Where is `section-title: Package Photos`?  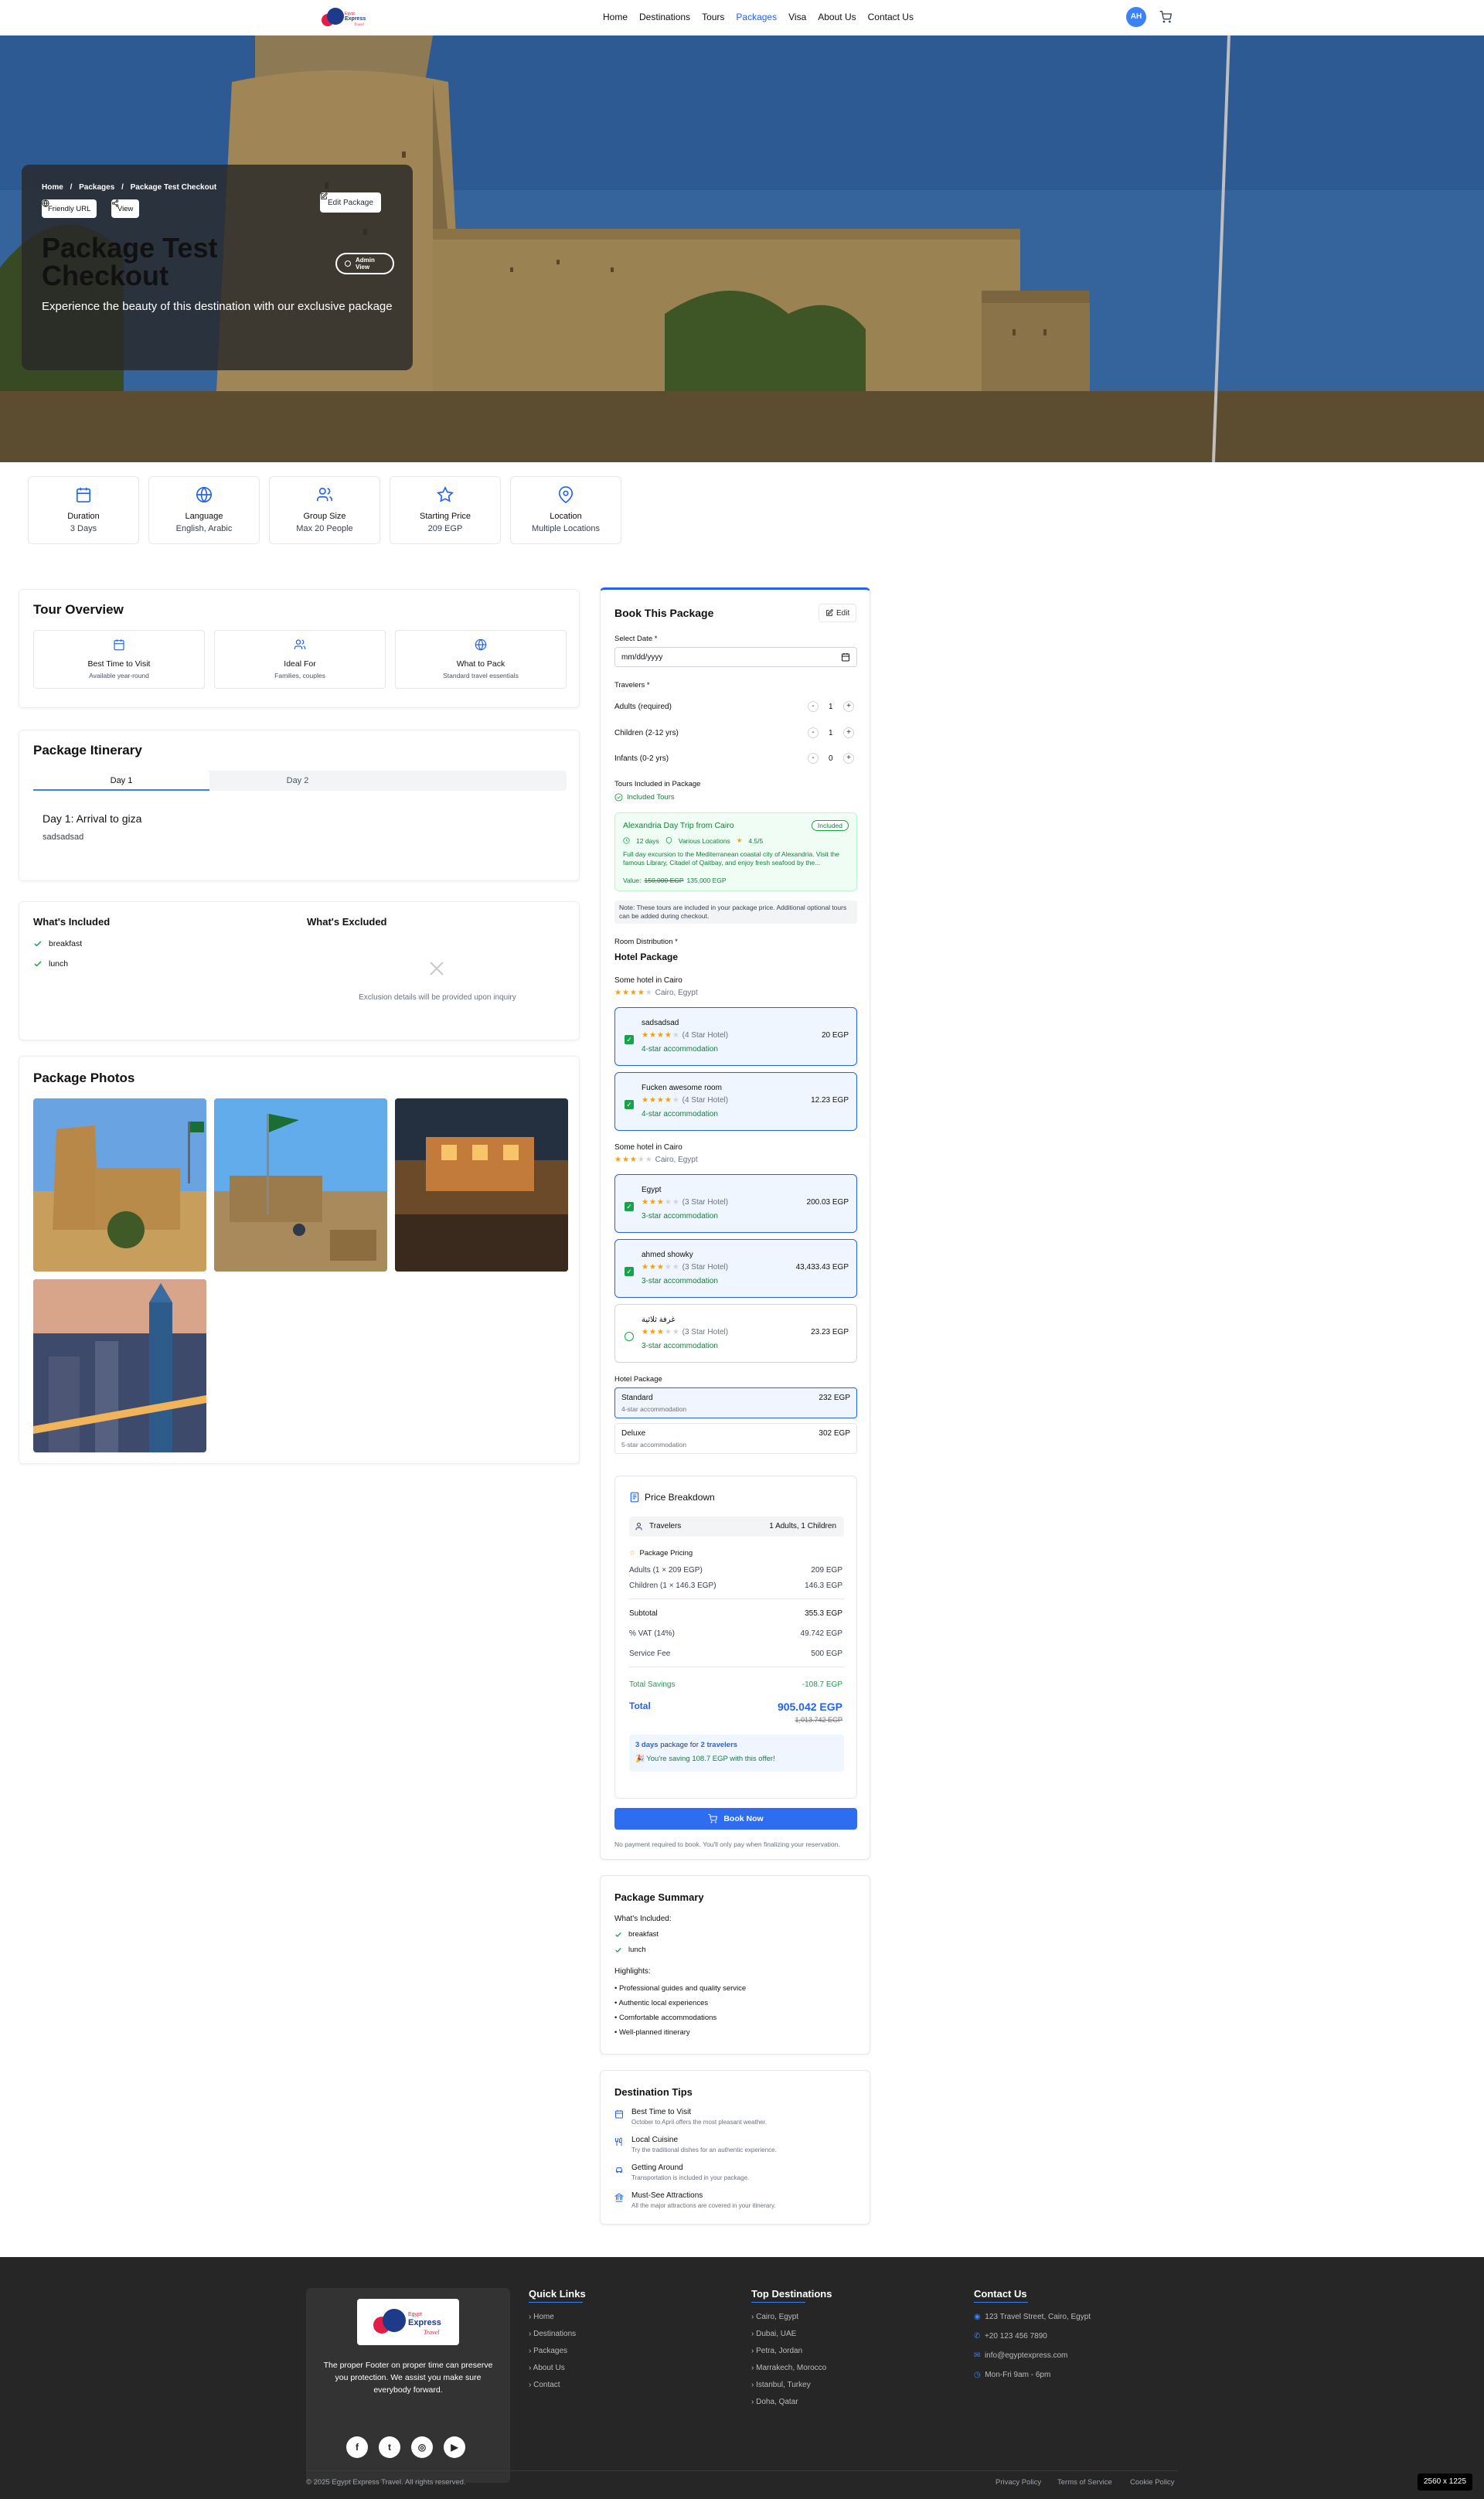
section-title: Package Photos is located at coordinates (84, 1078).